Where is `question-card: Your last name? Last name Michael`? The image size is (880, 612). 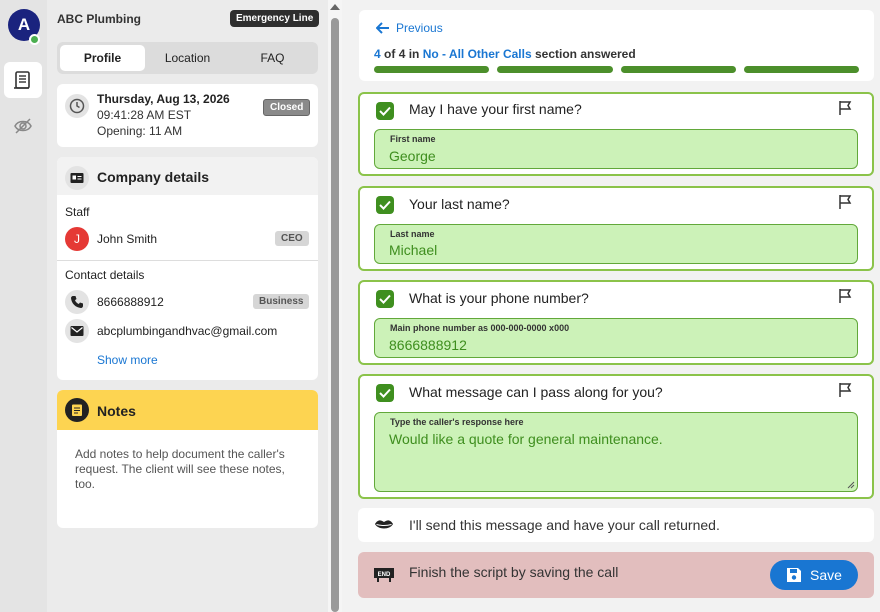 question-card: Your last name? Last name Michael is located at coordinates (616, 228).